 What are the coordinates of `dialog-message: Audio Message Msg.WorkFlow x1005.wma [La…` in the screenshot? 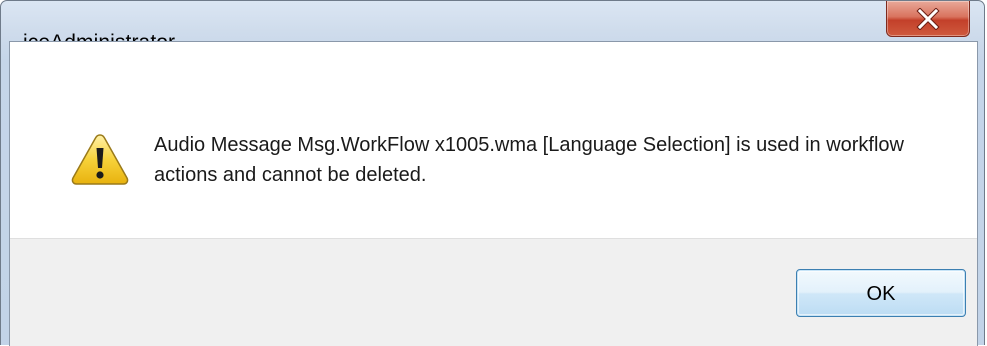 It's located at (529, 160).